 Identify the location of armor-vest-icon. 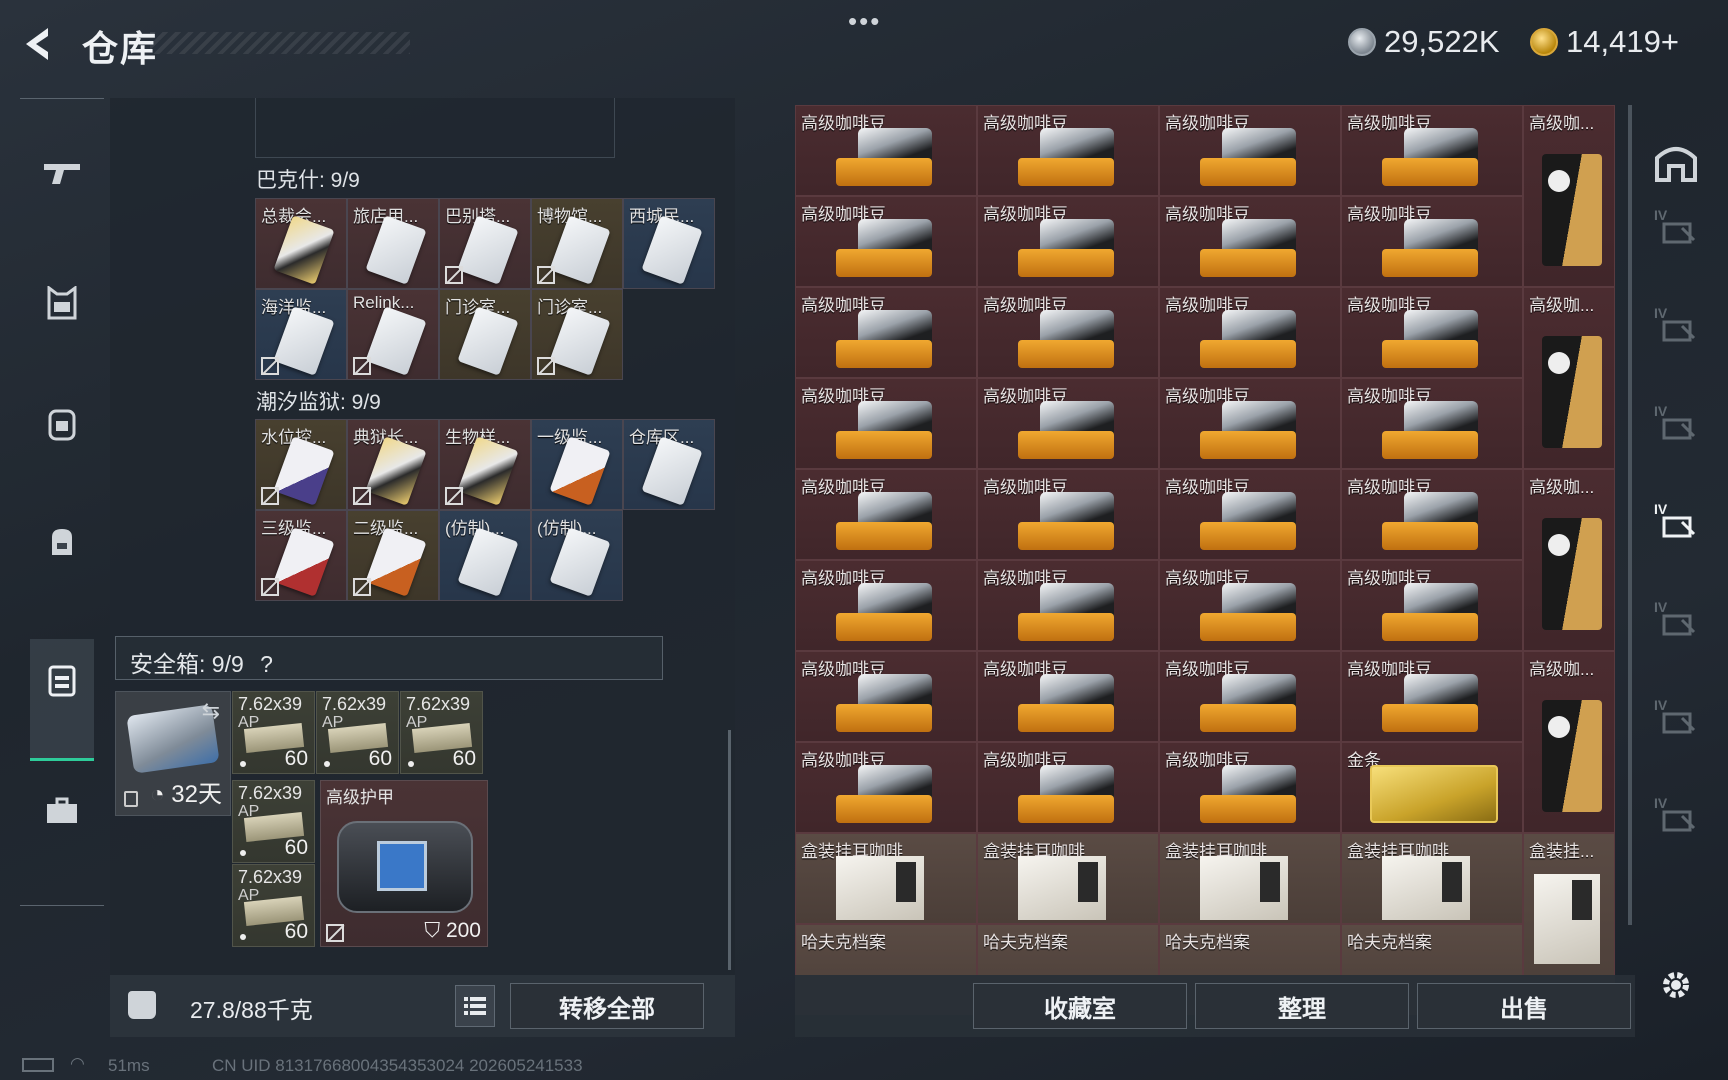
(62, 303).